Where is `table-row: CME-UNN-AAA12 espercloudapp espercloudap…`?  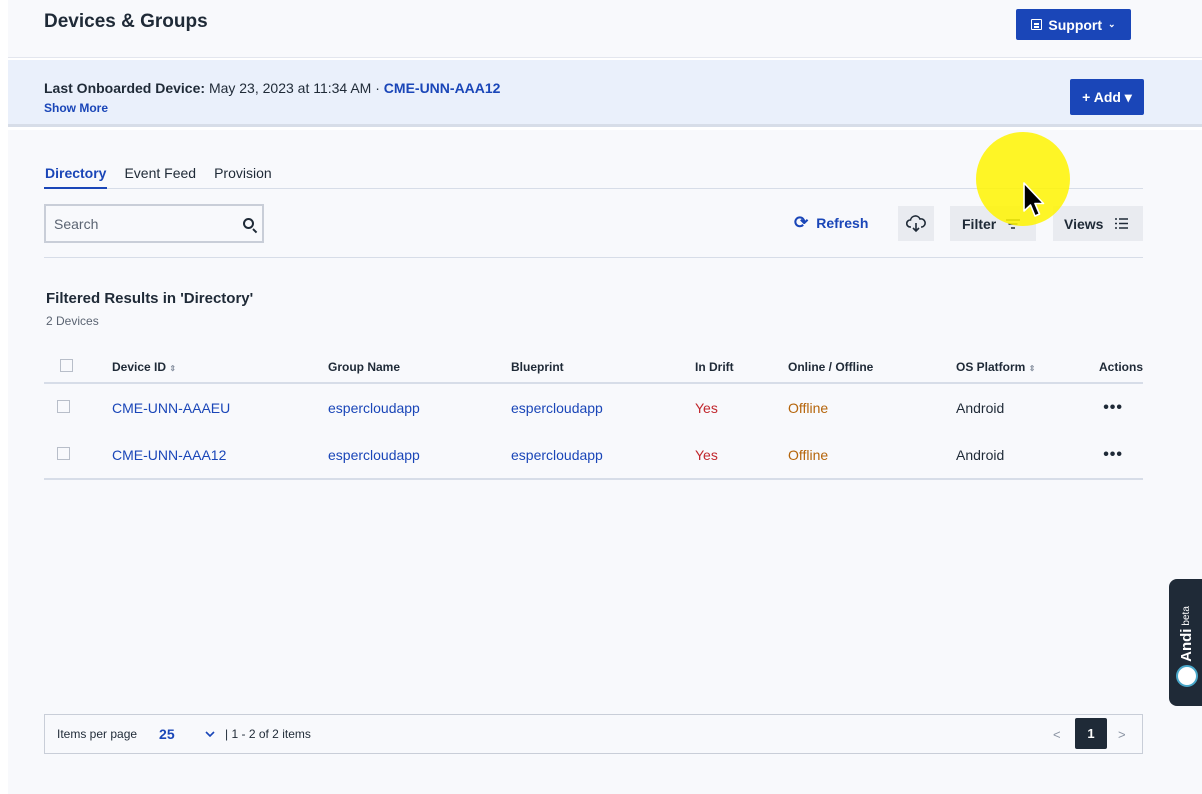 table-row: CME-UNN-AAA12 espercloudapp espercloudap… is located at coordinates (593, 455).